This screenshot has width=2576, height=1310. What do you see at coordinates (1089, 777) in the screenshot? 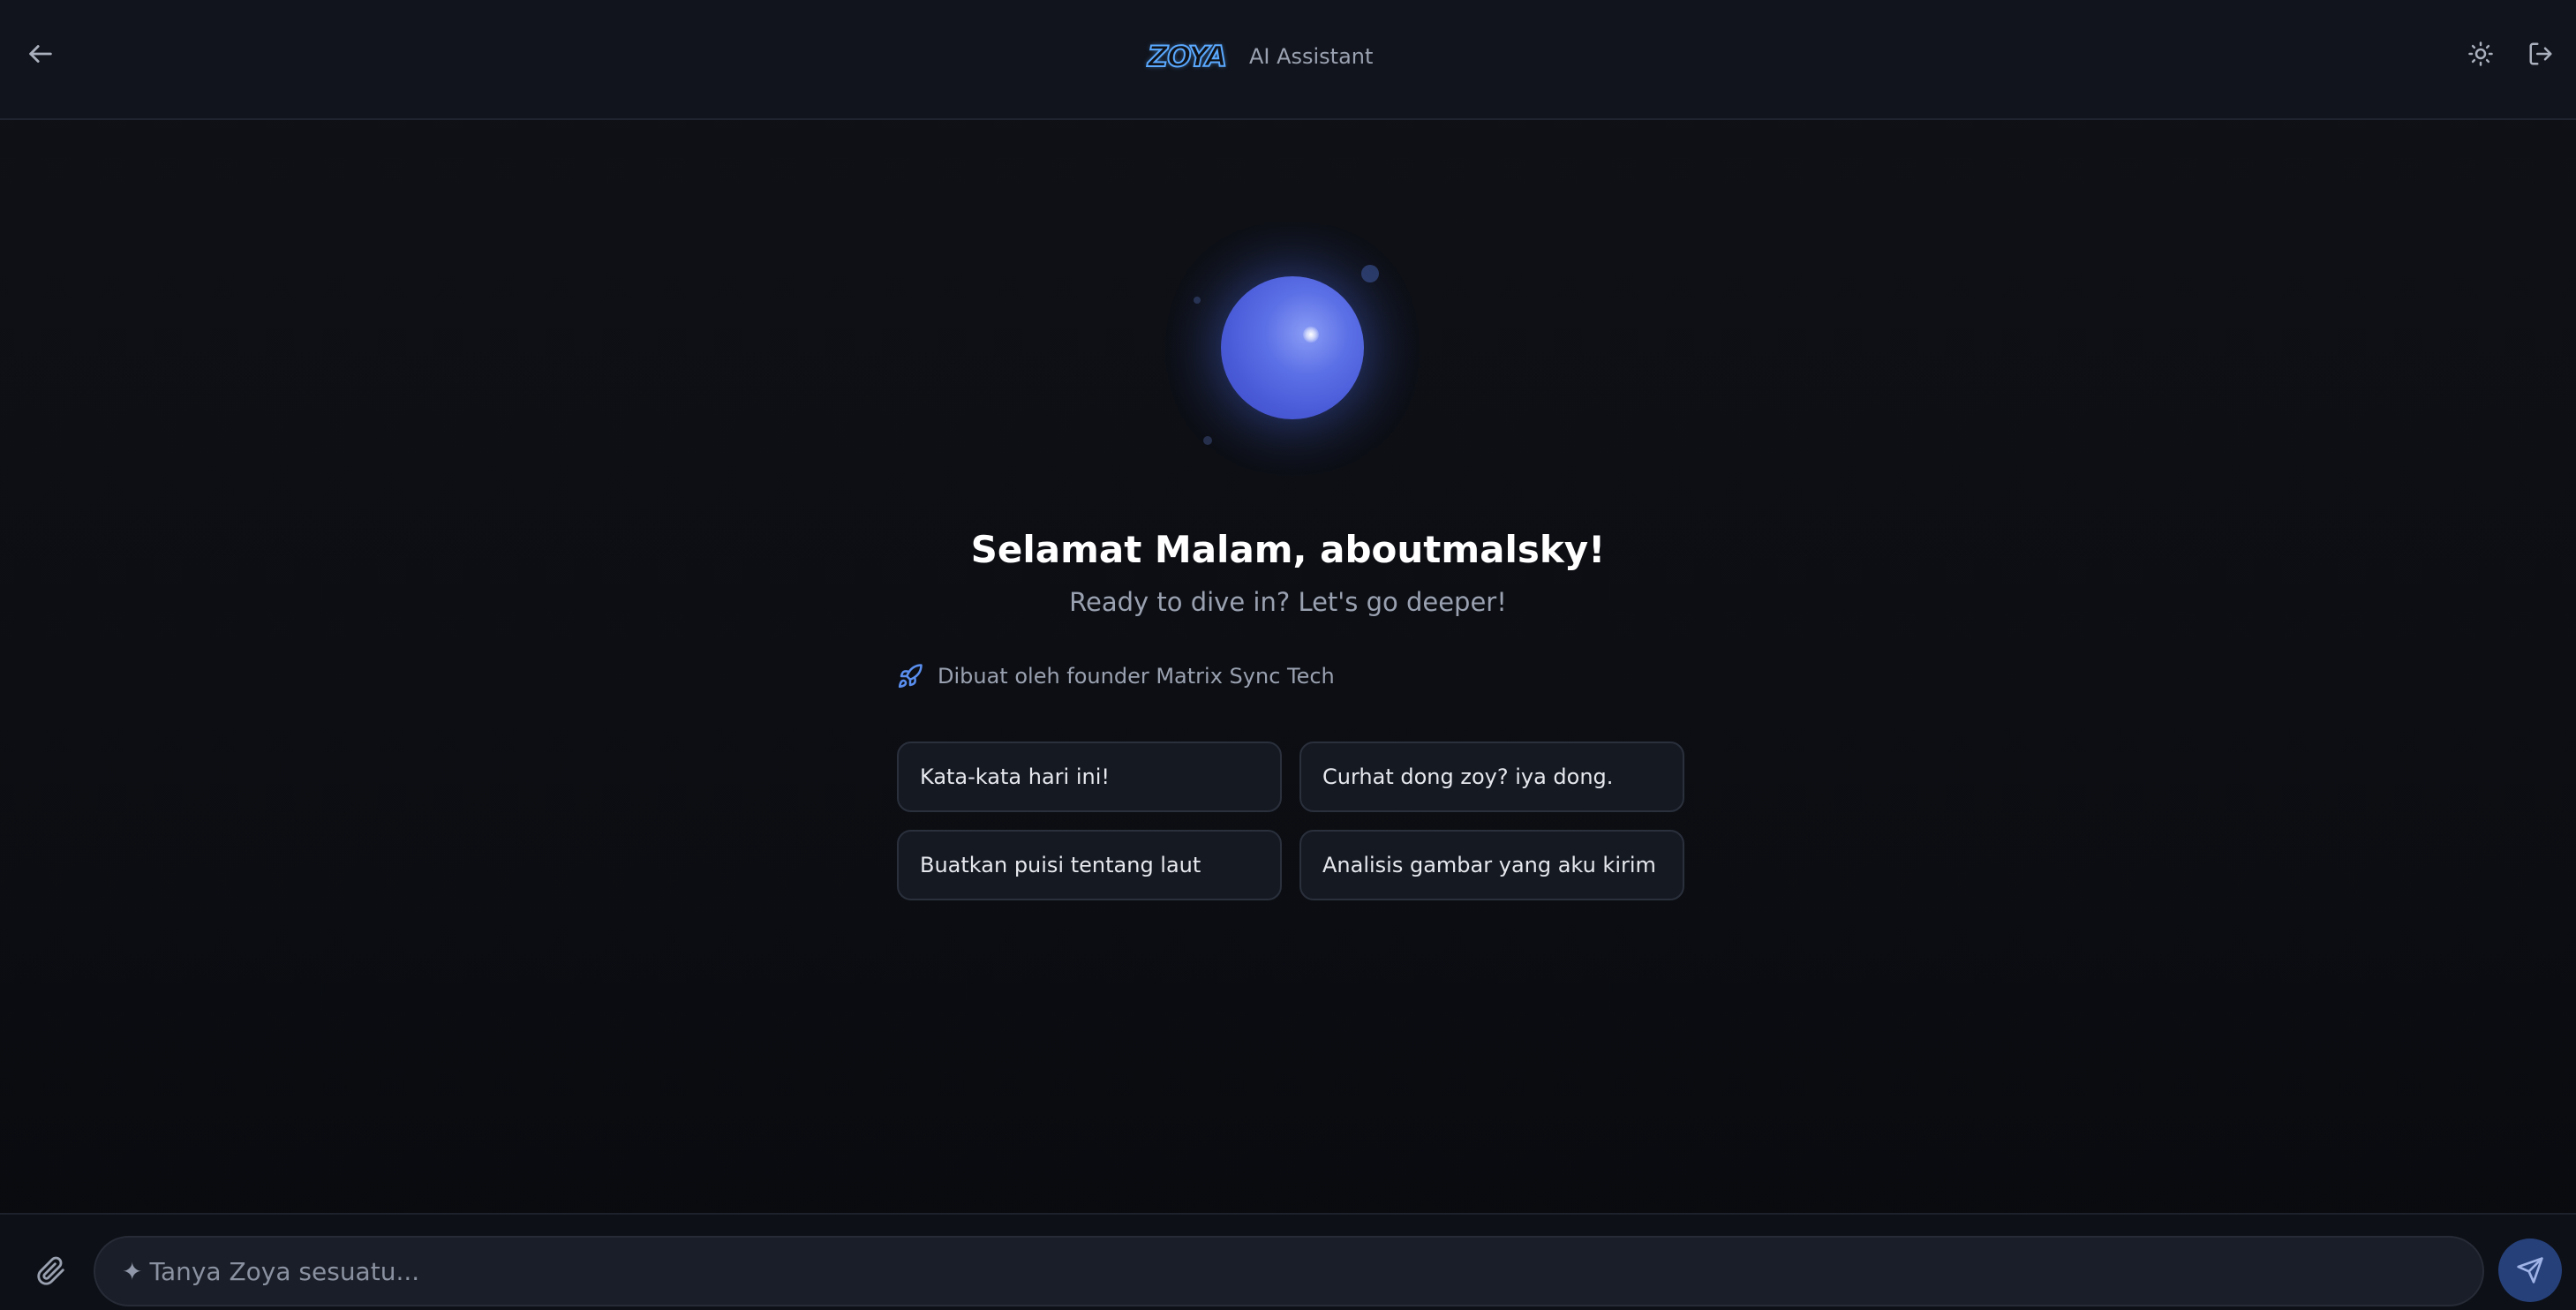
I see `suggestion-chip: Kata-kata hari ini!` at bounding box center [1089, 777].